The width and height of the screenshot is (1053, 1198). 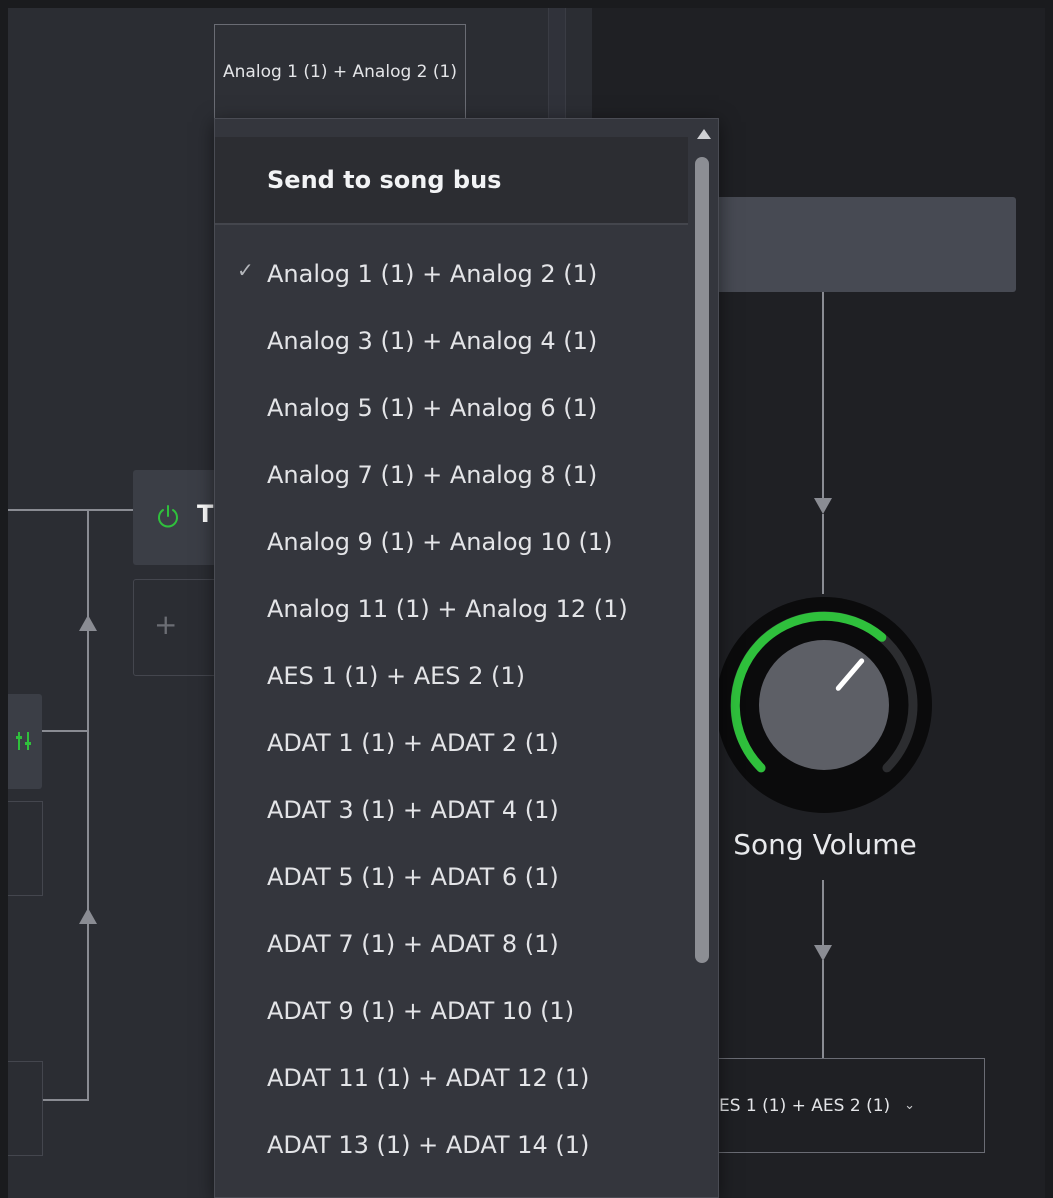 I want to click on route-option: ADAT 13 (1) + ADAT 14 (1), so click(x=451, y=1144).